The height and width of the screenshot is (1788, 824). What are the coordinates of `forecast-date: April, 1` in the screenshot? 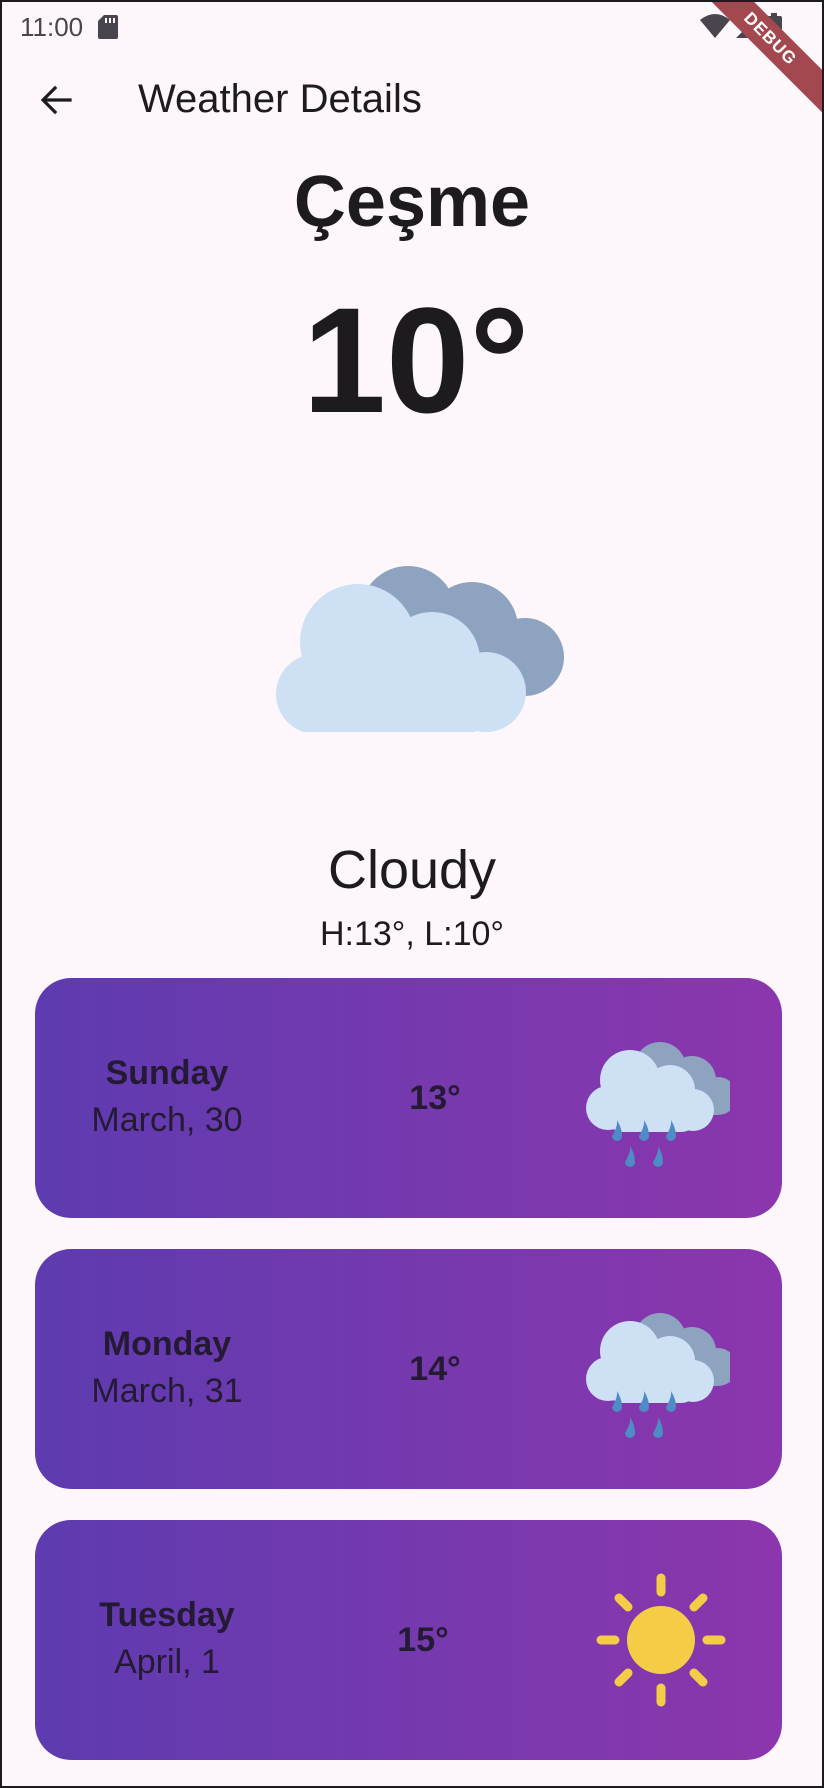 It's located at (167, 1662).